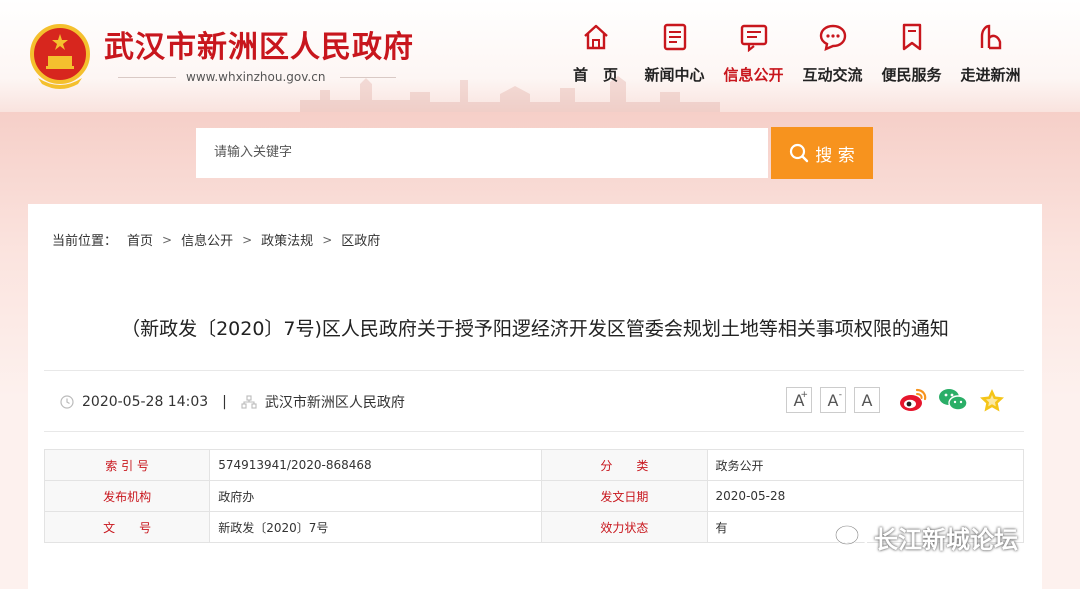 Image resolution: width=1080 pixels, height=589 pixels. What do you see at coordinates (249, 402) in the screenshot?
I see `organization-icon` at bounding box center [249, 402].